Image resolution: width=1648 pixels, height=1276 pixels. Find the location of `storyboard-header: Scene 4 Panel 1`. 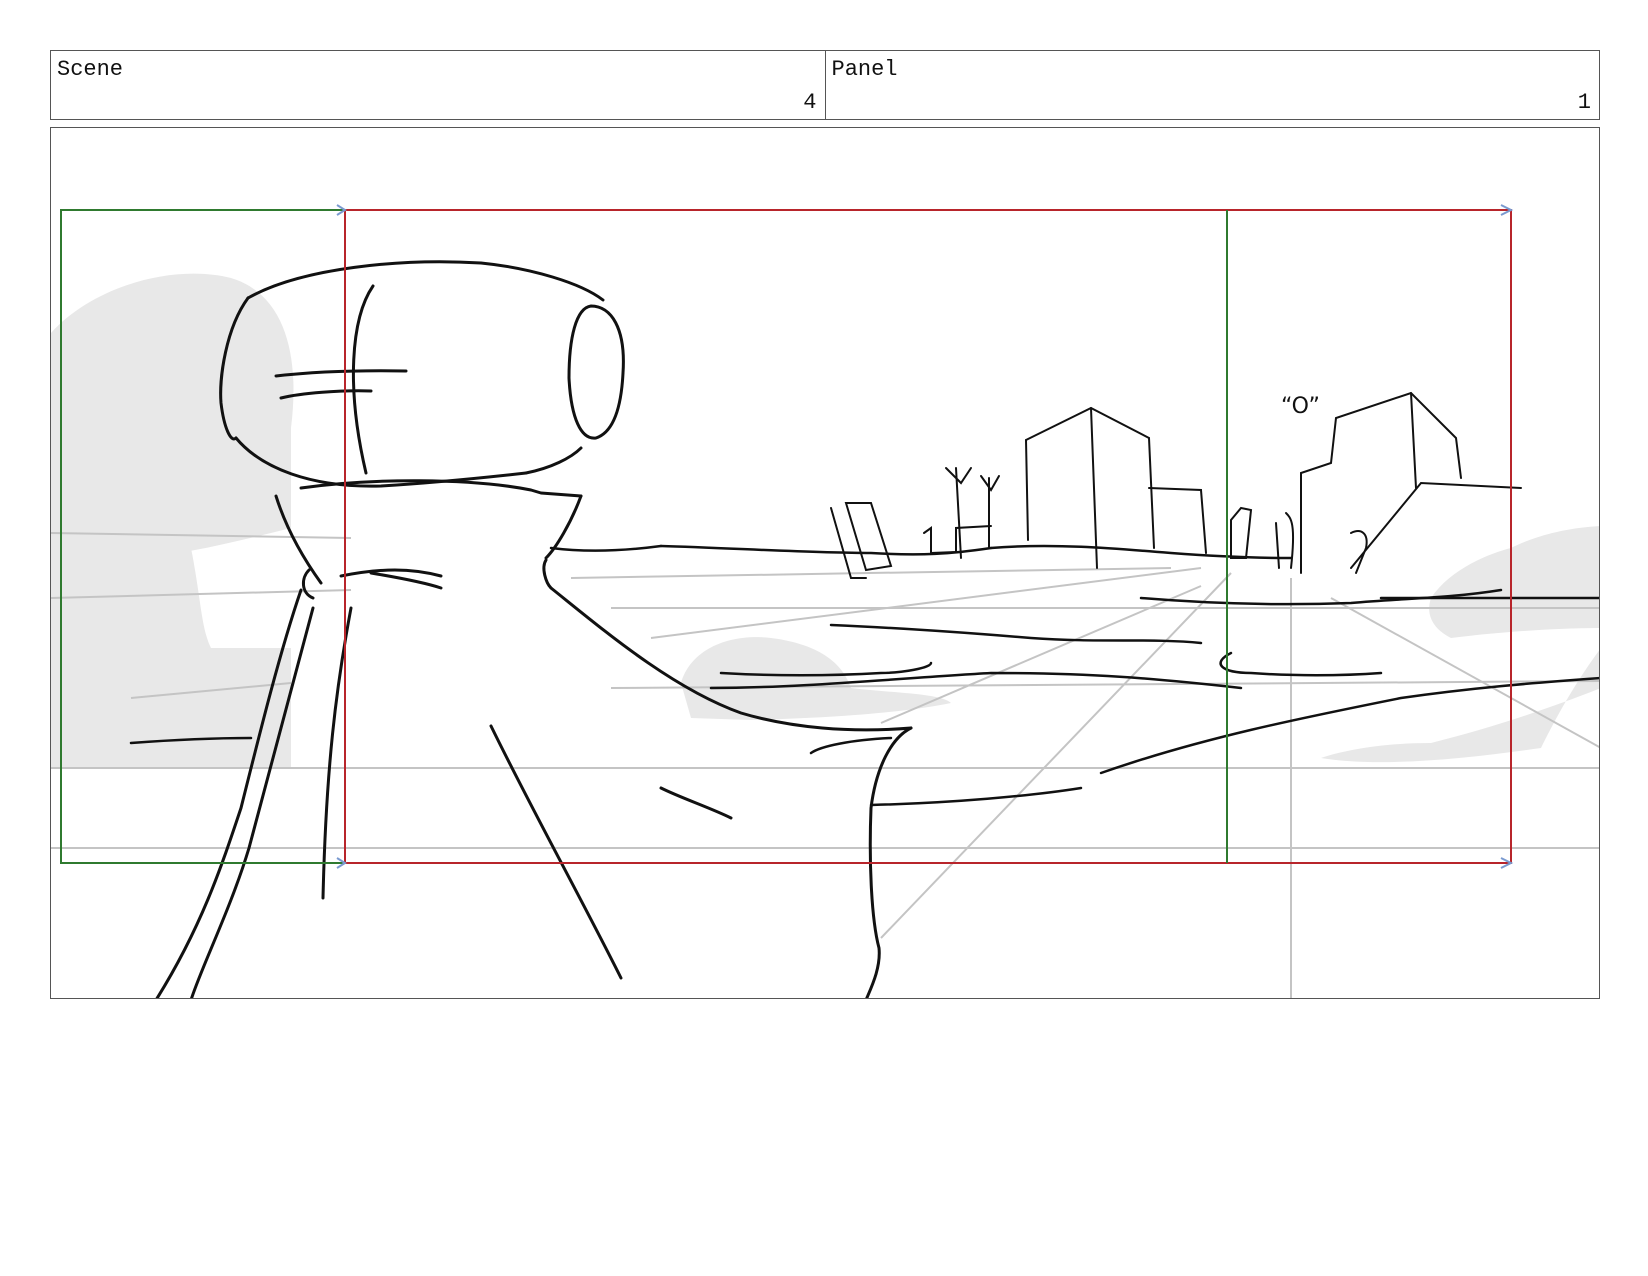

storyboard-header: Scene 4 Panel 1 is located at coordinates (825, 85).